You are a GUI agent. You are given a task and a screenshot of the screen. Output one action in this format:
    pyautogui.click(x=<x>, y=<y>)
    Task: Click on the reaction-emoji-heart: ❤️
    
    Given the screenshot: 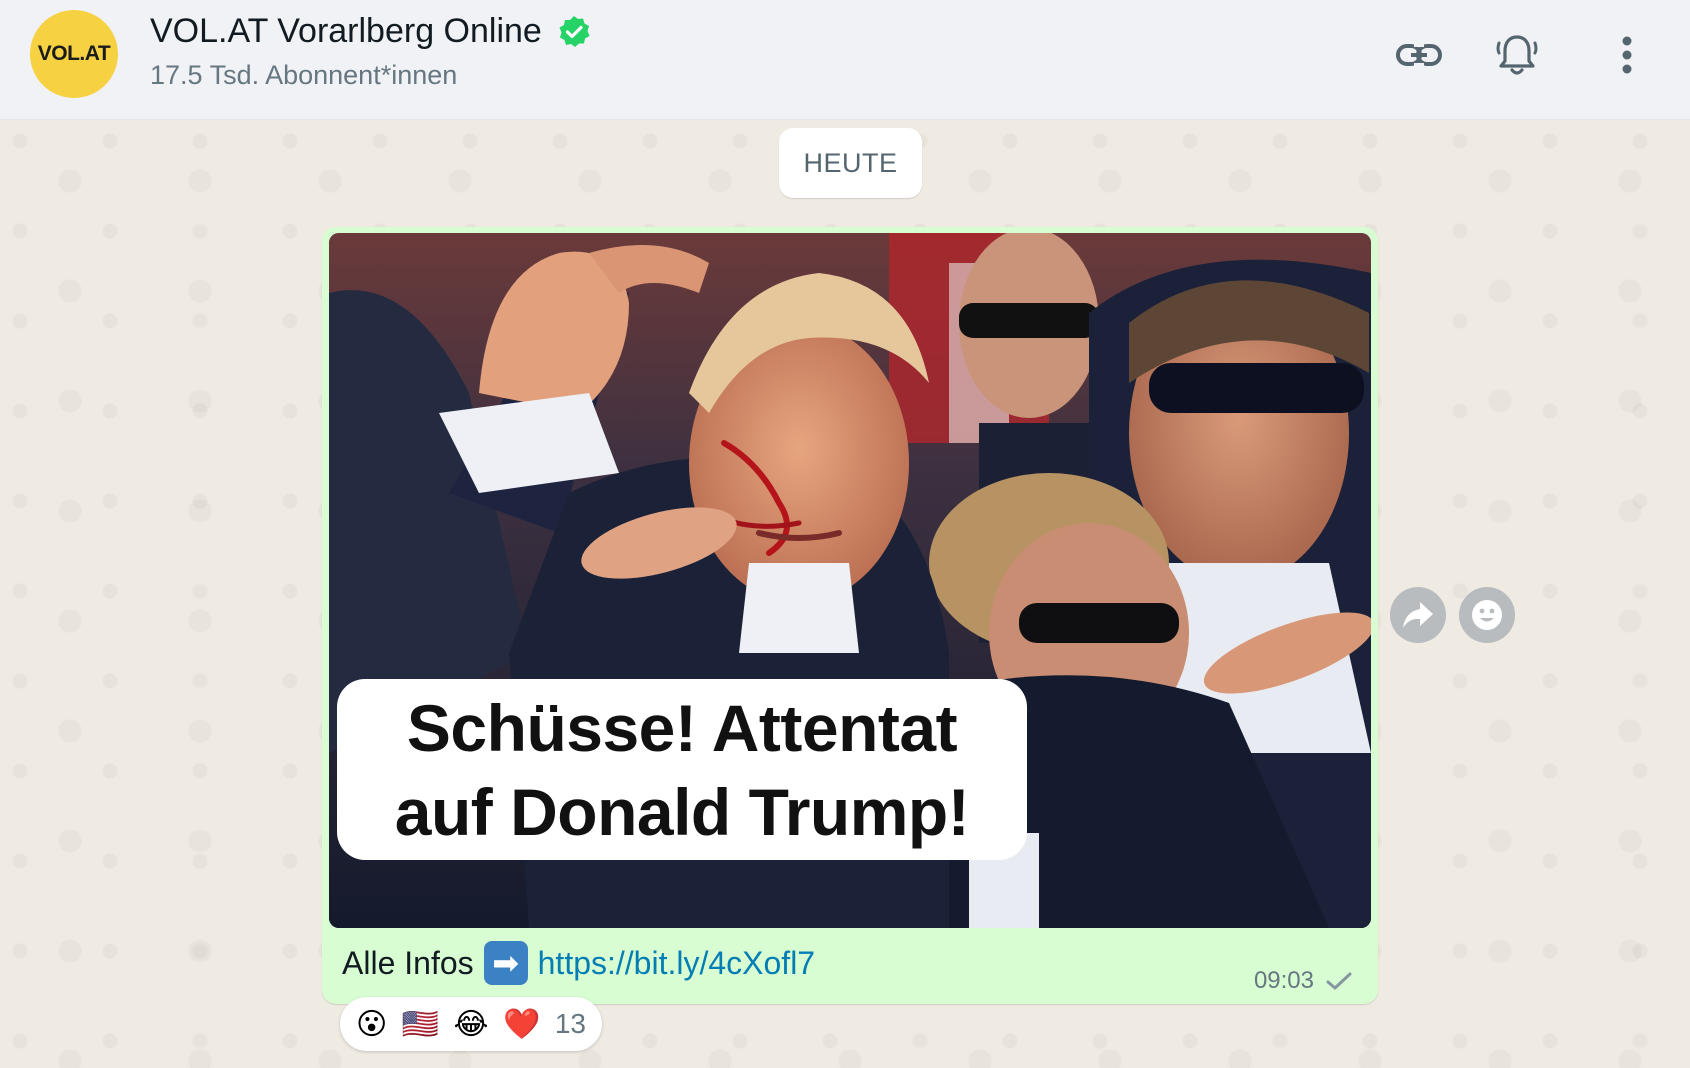 What is the action you would take?
    pyautogui.click(x=522, y=1024)
    